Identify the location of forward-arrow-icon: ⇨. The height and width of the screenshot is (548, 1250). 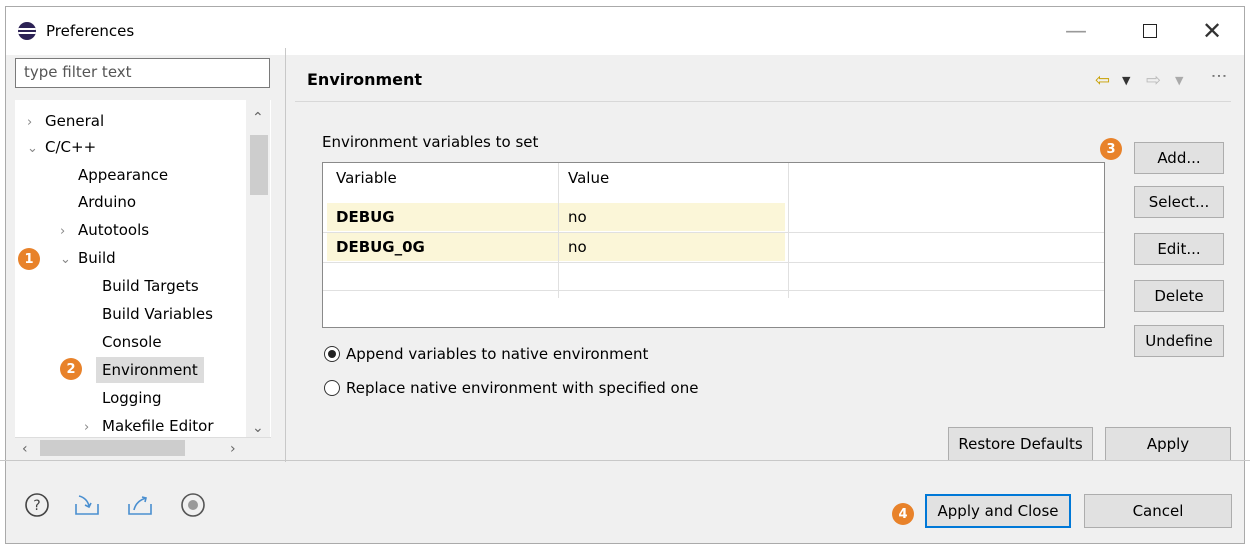
(1153, 80).